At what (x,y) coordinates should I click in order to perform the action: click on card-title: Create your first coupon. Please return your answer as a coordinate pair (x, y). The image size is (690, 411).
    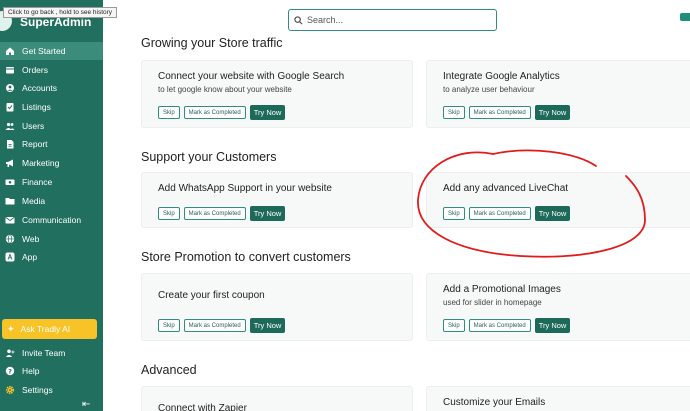
    Looking at the image, I should click on (211, 295).